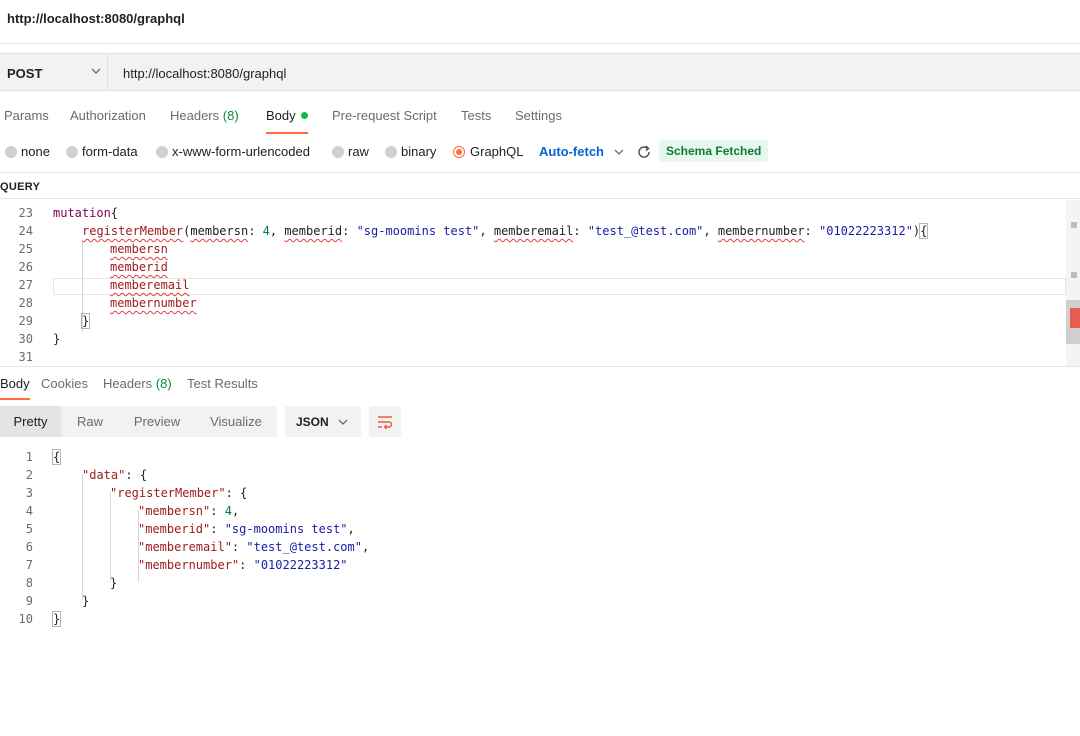 This screenshot has height=736, width=1080. What do you see at coordinates (139, 249) in the screenshot?
I see `code-line: membersn` at bounding box center [139, 249].